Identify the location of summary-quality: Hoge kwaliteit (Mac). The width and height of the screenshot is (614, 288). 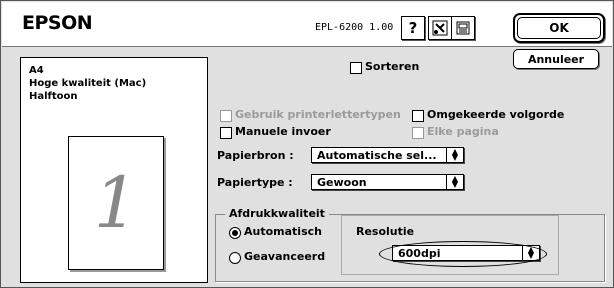
(88, 83).